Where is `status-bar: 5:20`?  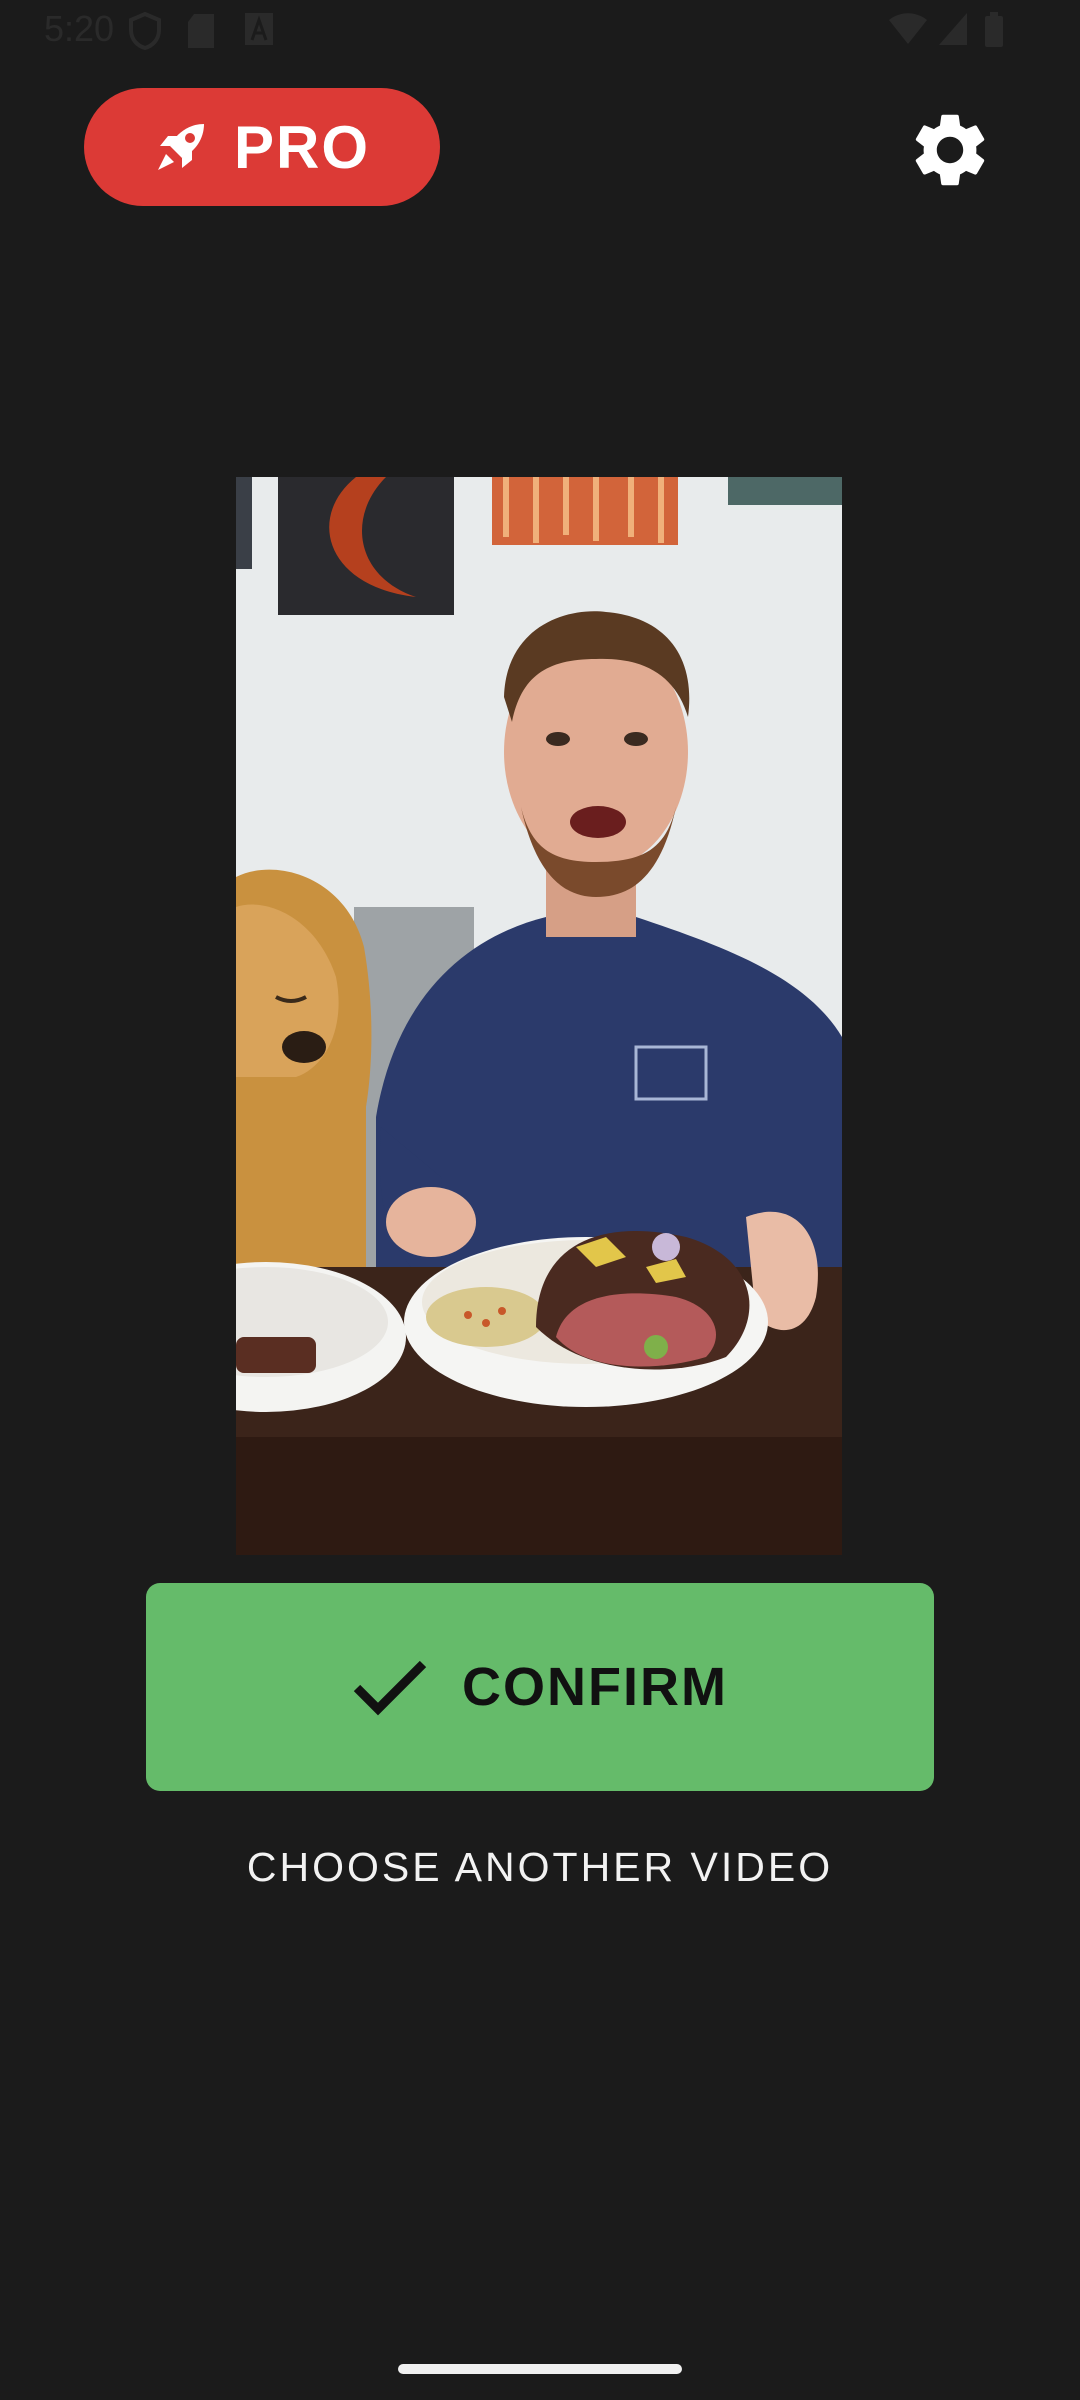 status-bar: 5:20 is located at coordinates (540, 32).